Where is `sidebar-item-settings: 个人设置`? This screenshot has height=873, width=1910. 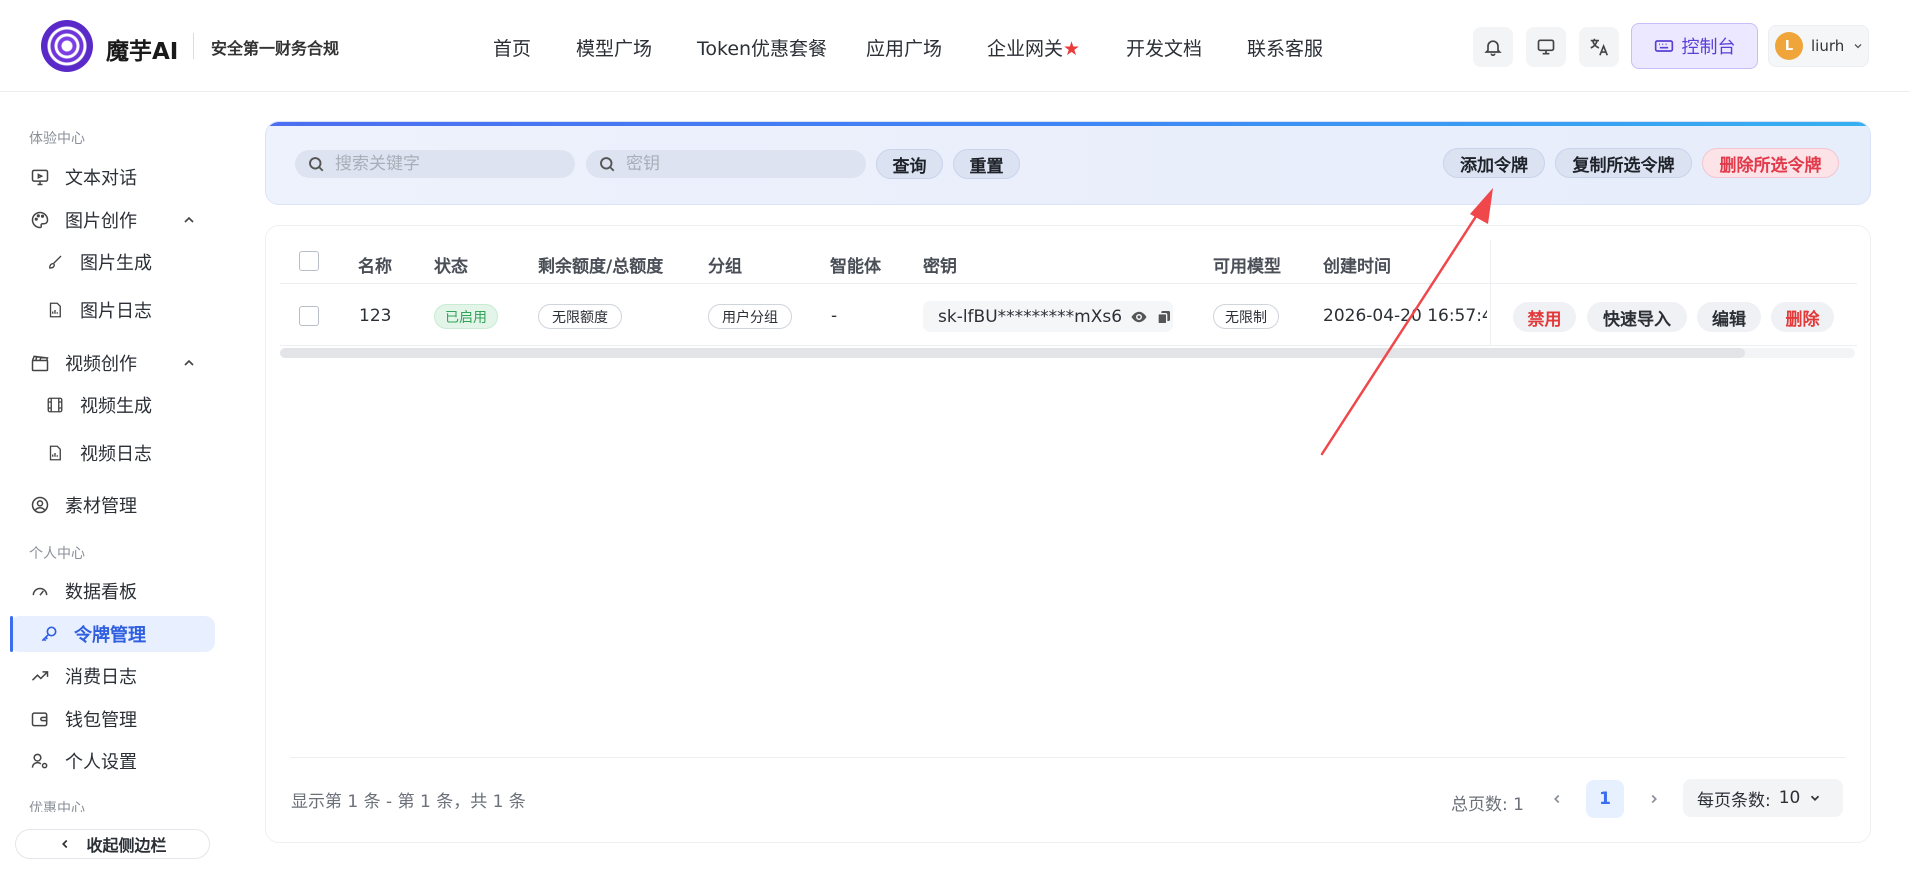
sidebar-item-settings: 个人设置 is located at coordinates (83, 761).